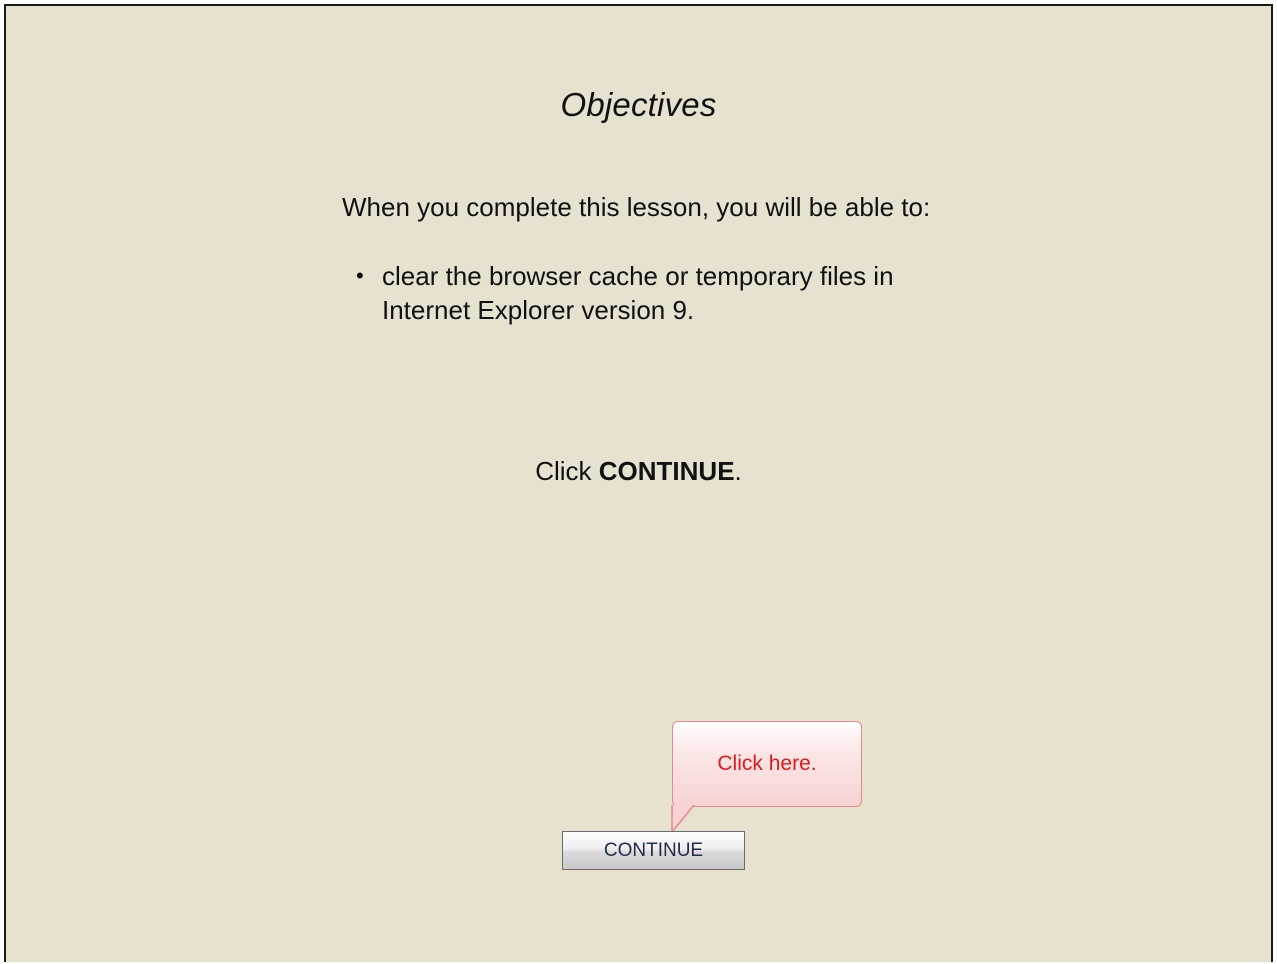  I want to click on instruction-prefix: Click, so click(567, 471).